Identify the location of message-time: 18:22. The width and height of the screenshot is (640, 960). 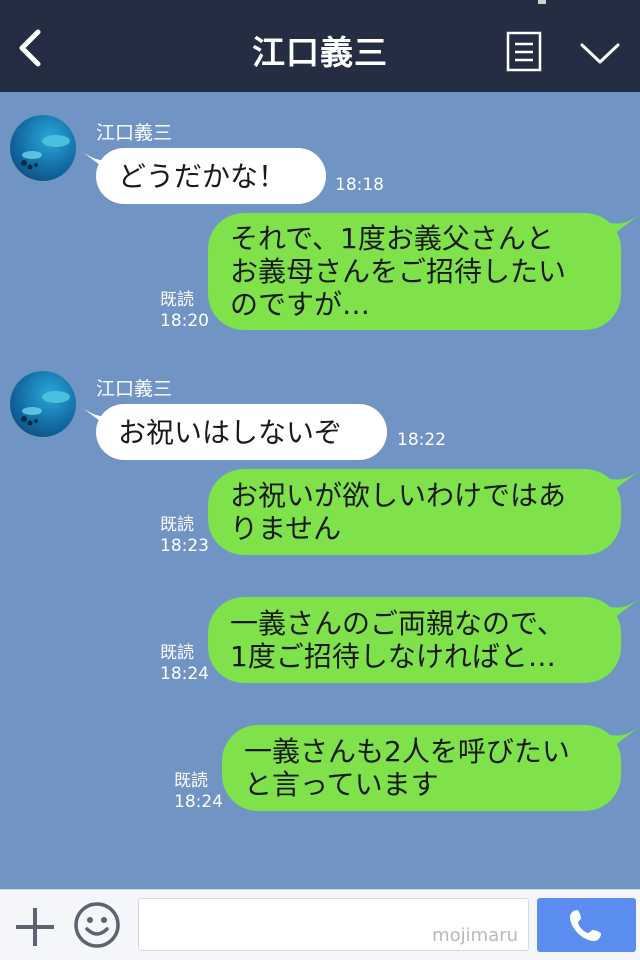
(421, 440).